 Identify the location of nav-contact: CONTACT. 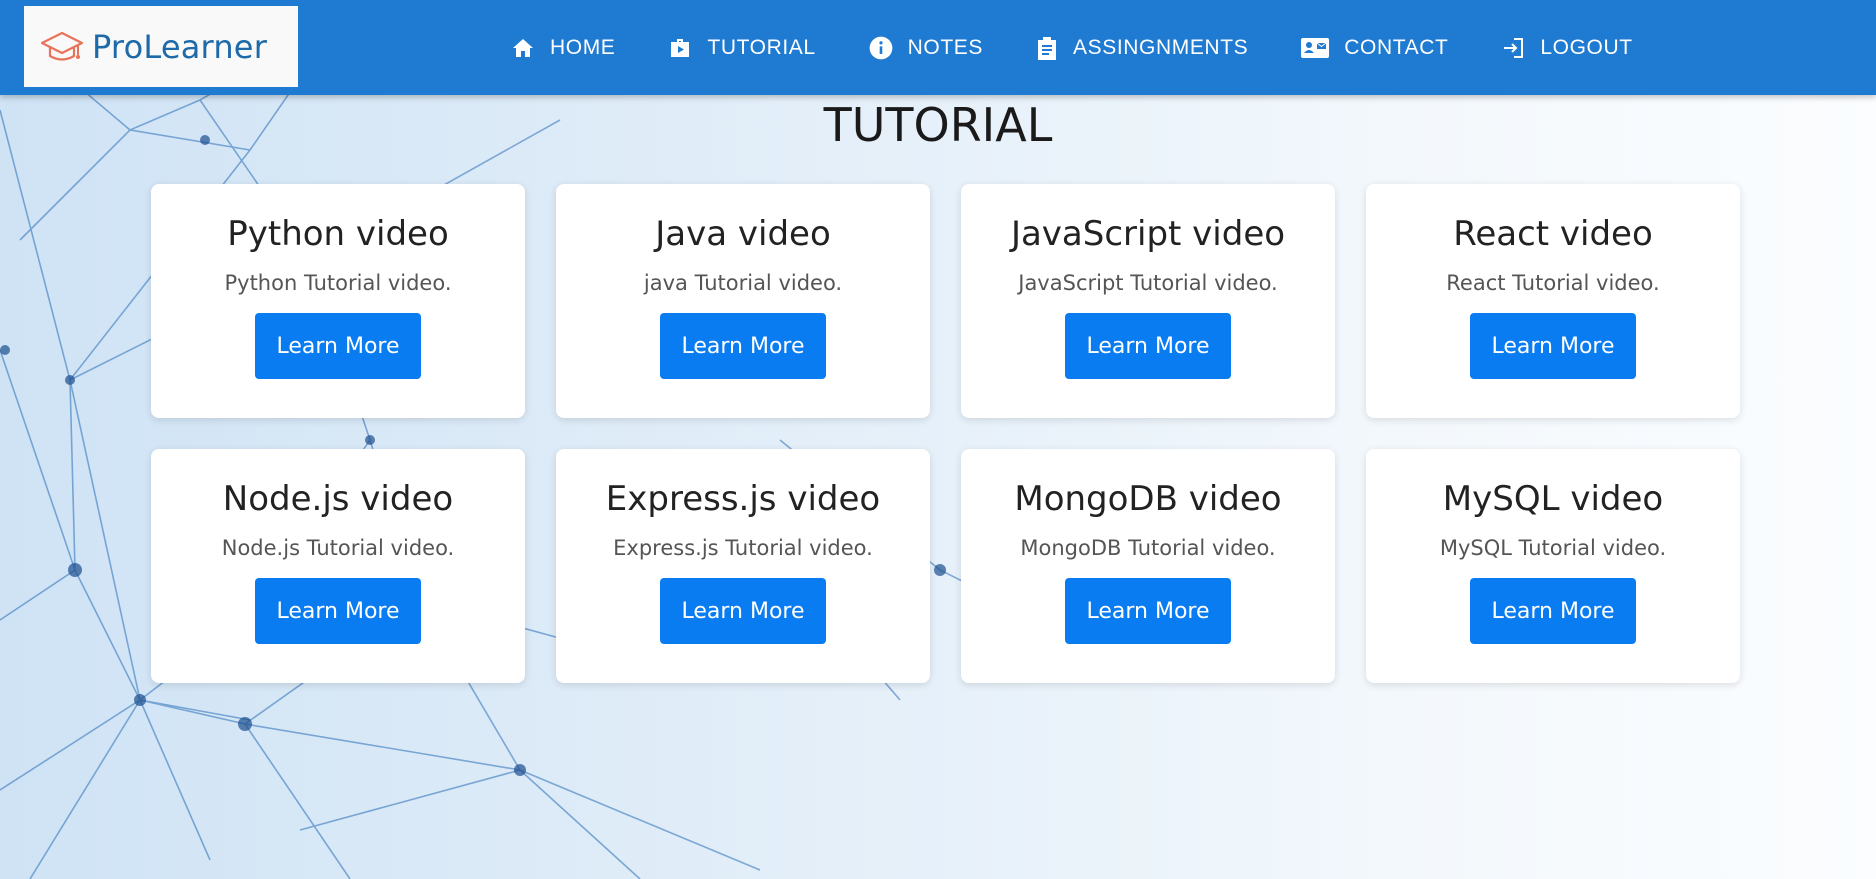
(1374, 48).